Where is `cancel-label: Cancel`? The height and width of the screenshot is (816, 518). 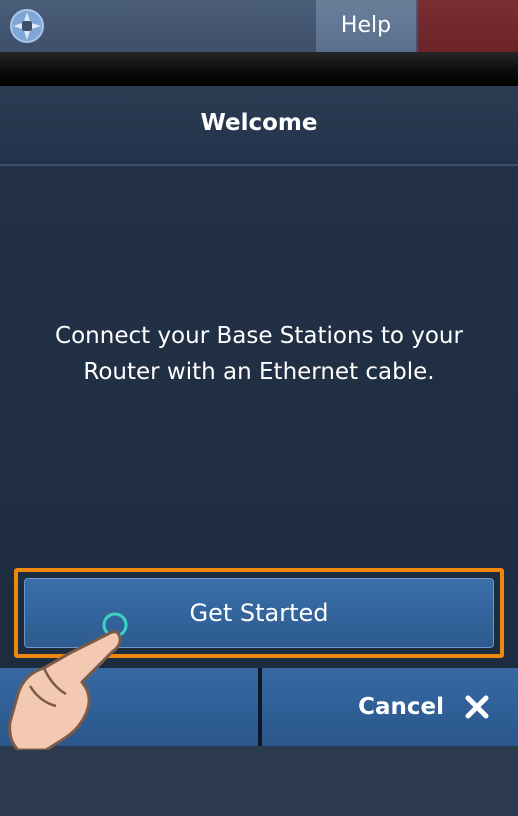
cancel-label: Cancel is located at coordinates (401, 707).